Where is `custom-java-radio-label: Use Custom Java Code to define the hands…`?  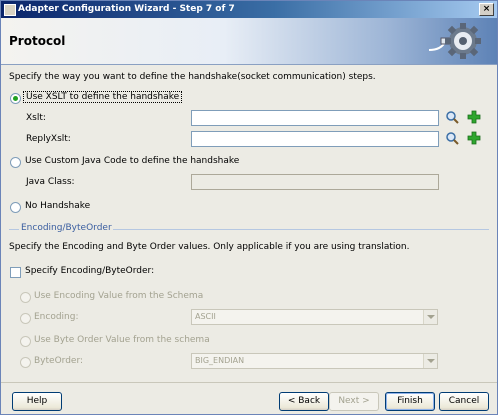
custom-java-radio-label: Use Custom Java Code to define the hands… is located at coordinates (132, 161).